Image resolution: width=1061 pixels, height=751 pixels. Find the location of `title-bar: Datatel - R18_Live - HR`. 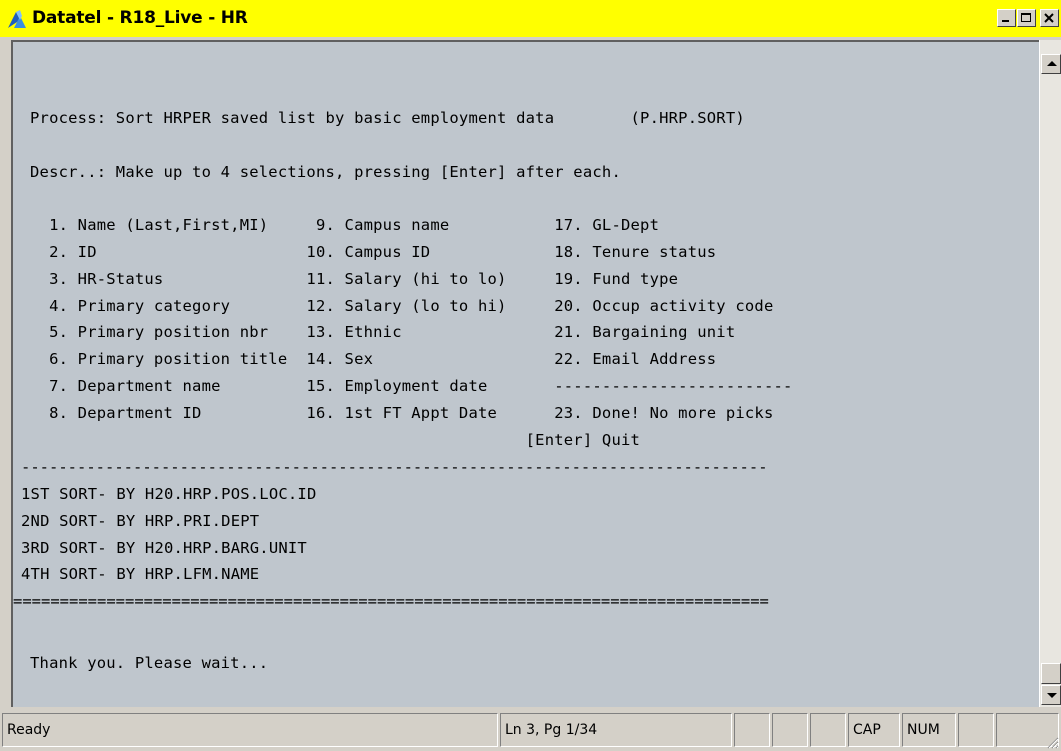

title-bar: Datatel - R18_Live - HR is located at coordinates (530, 18).